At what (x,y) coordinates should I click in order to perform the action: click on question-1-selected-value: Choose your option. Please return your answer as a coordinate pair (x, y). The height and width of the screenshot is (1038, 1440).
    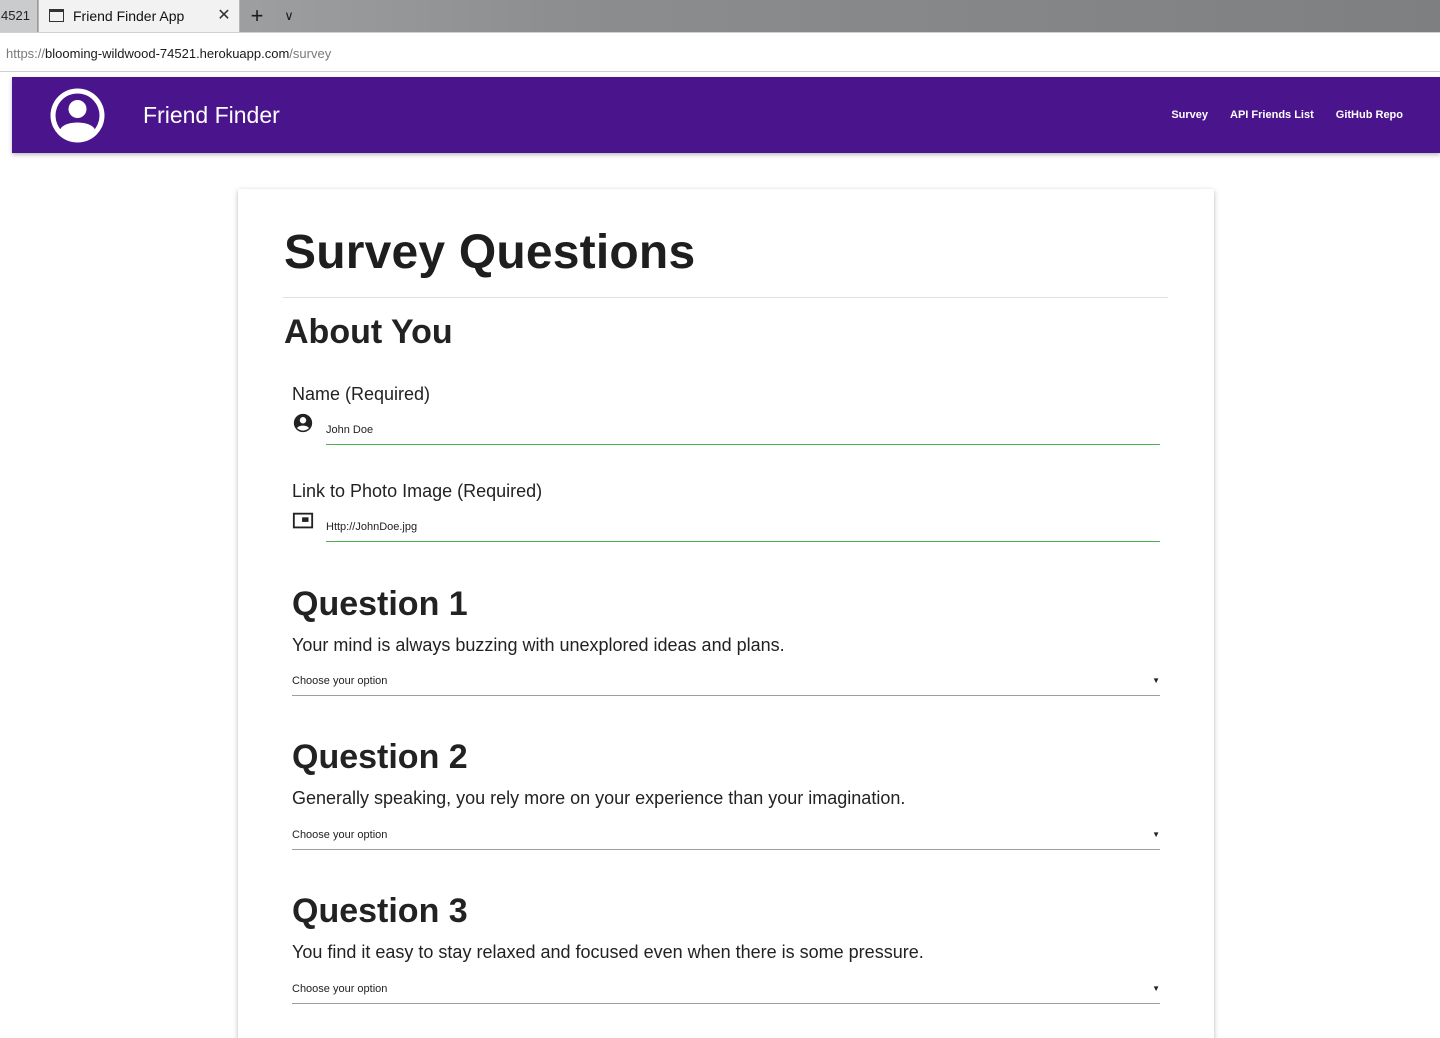
    Looking at the image, I should click on (340, 681).